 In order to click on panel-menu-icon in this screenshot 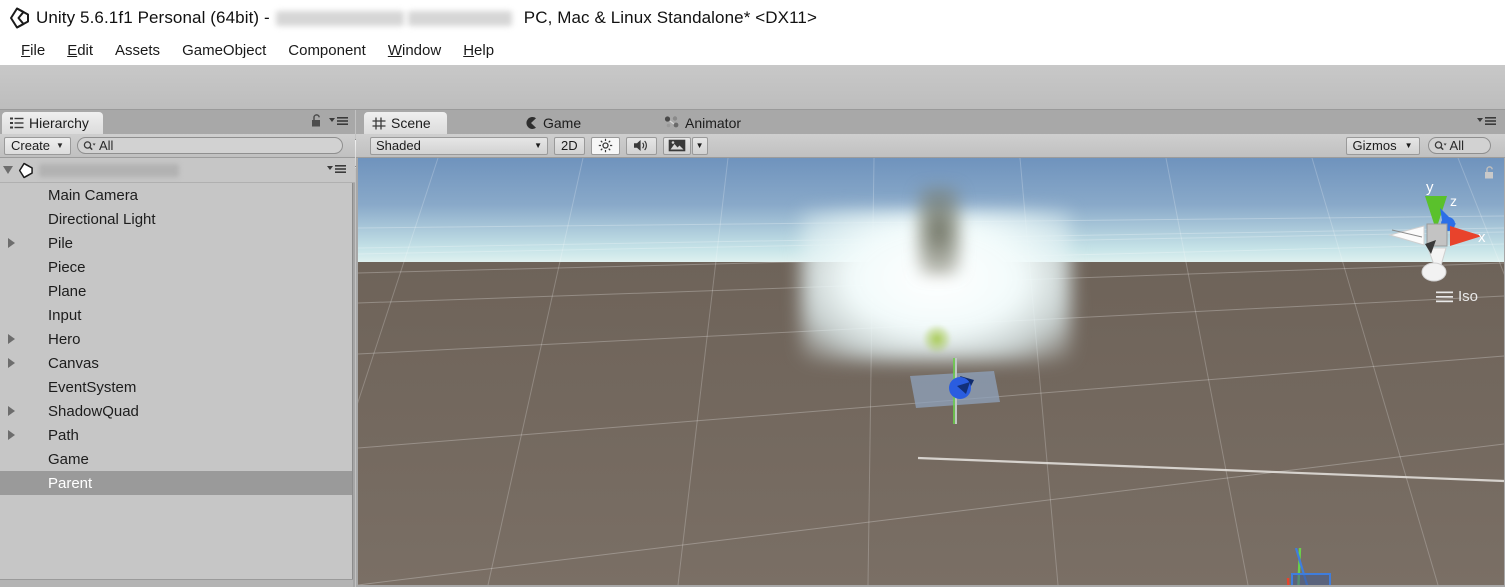, I will do `click(339, 122)`.